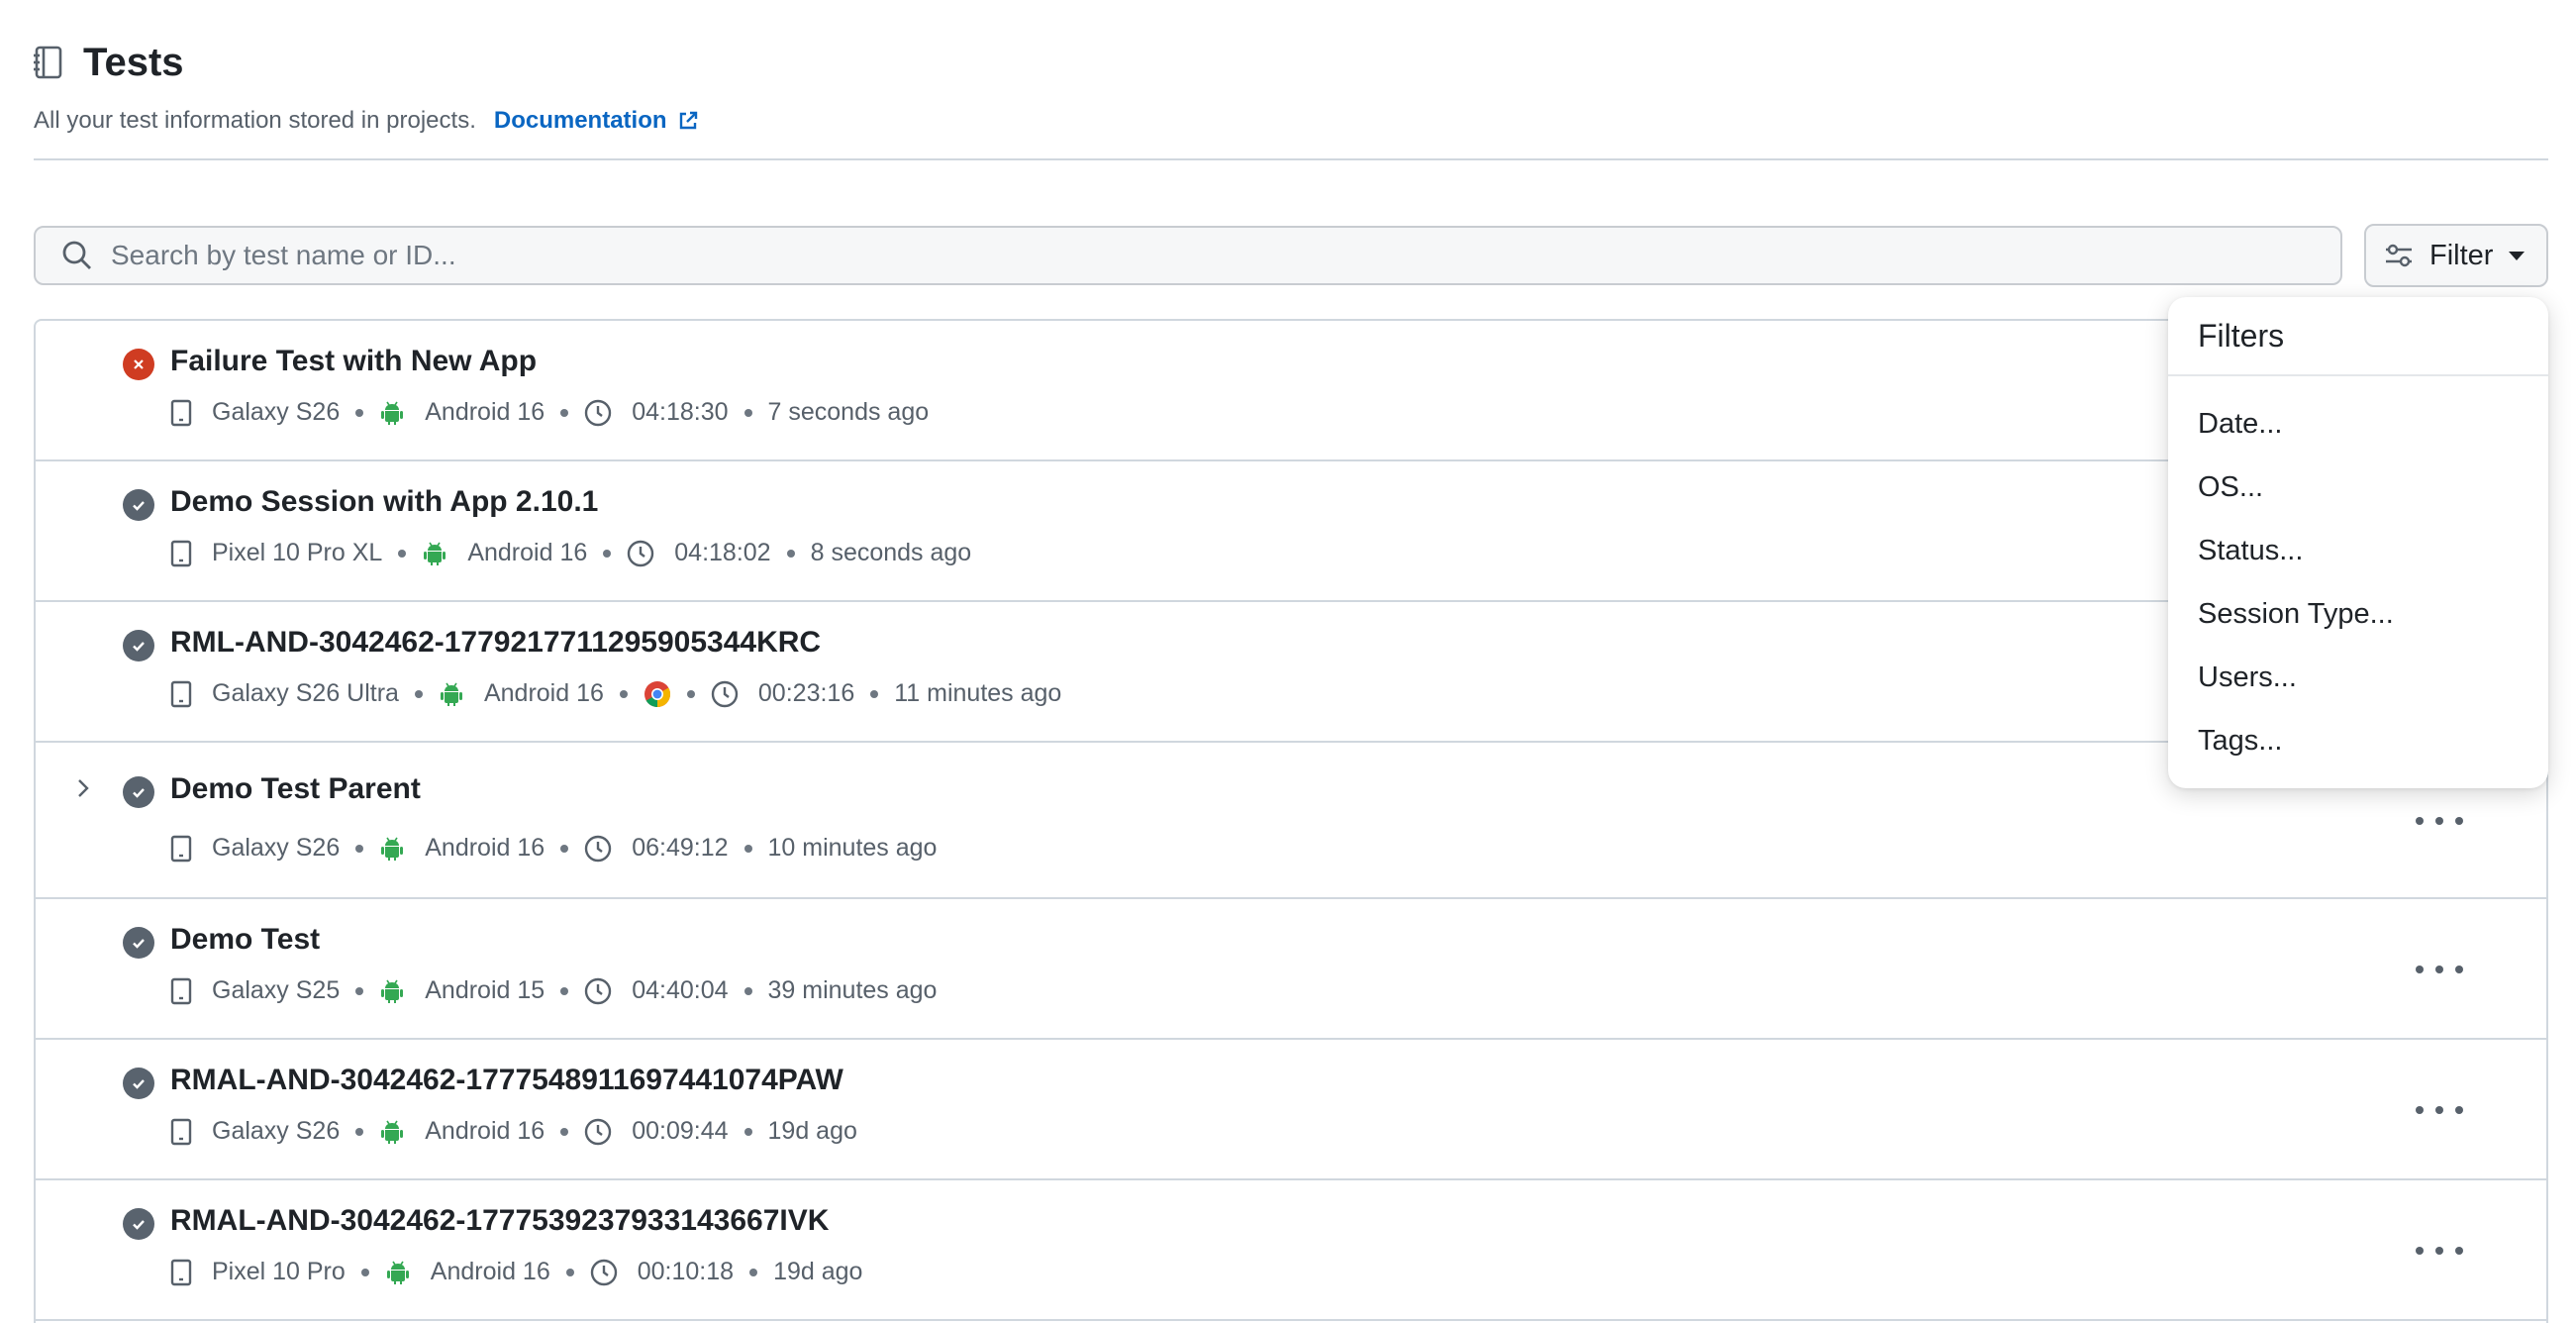  I want to click on filter-button-label: Filter, so click(2461, 255).